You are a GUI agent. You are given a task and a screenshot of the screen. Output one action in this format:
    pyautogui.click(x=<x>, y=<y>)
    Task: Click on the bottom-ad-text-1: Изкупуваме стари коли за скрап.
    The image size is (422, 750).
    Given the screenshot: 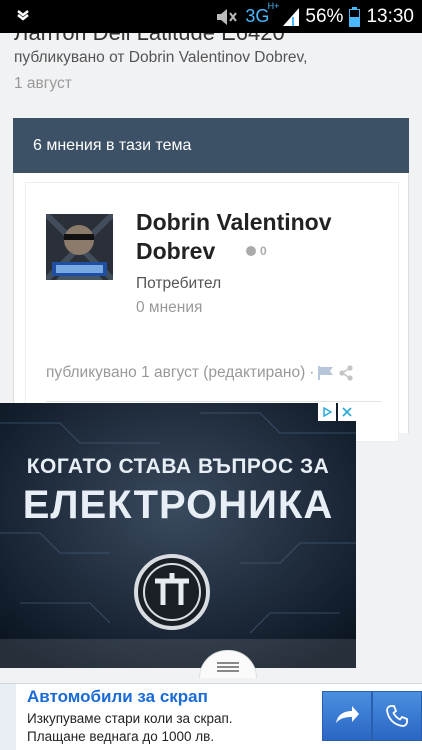 What is the action you would take?
    pyautogui.click(x=130, y=718)
    